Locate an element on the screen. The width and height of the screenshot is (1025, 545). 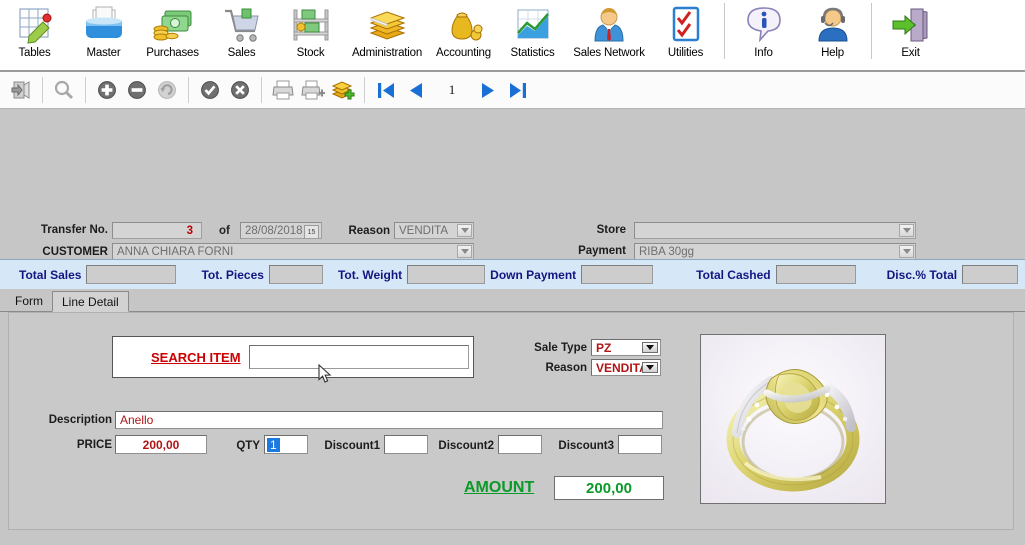
discount1-field is located at coordinates (406, 444).